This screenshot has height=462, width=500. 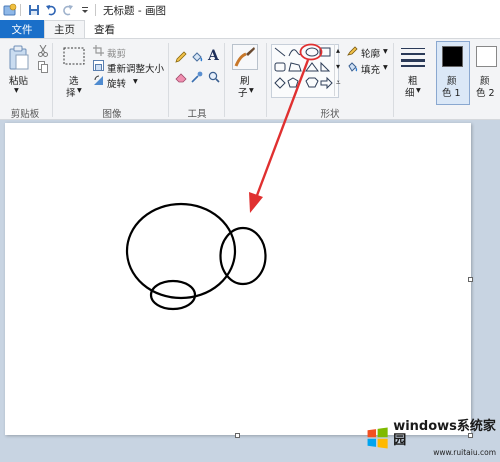 I want to click on watermark: windows系统家园 www.ruitaiu.com, so click(x=431, y=437).